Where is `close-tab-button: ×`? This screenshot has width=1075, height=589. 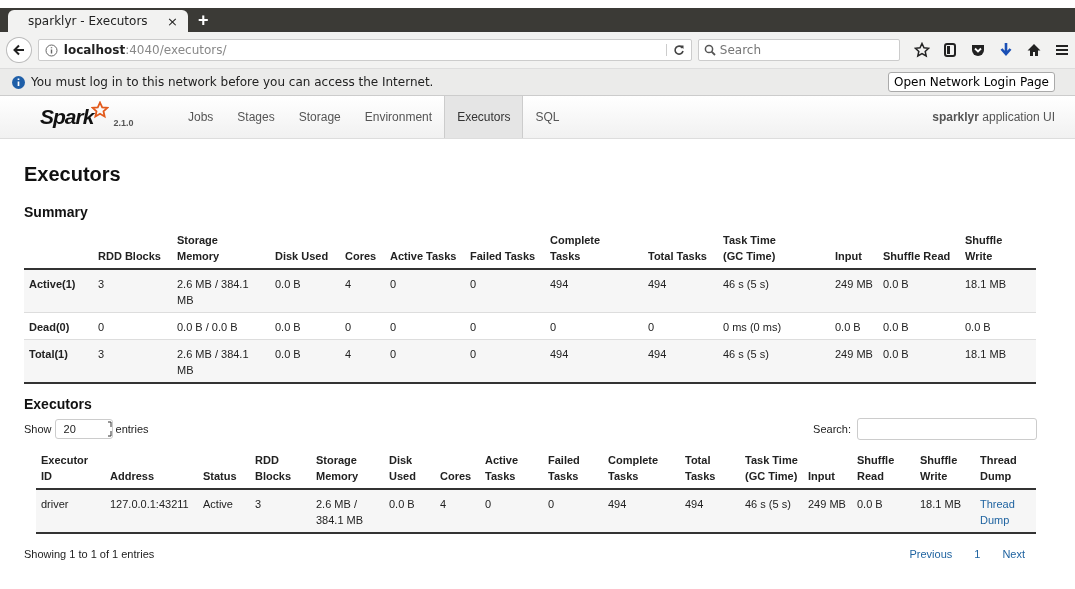 close-tab-button: × is located at coordinates (172, 21).